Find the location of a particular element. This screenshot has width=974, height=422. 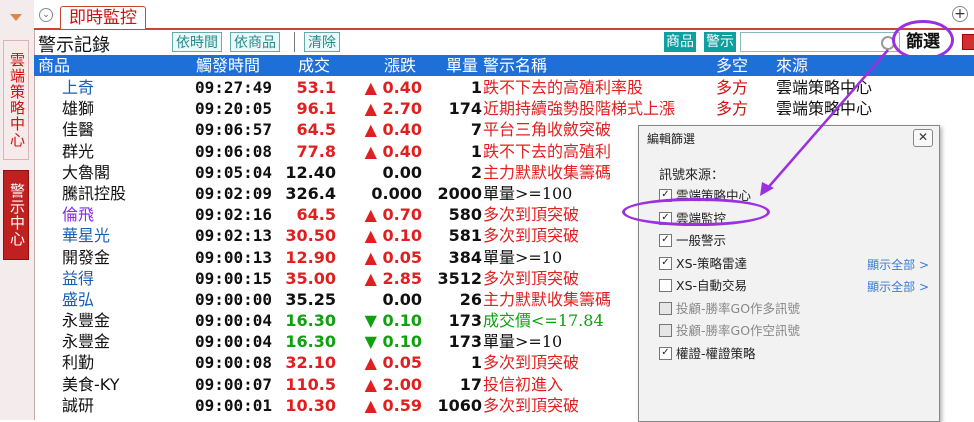

panel-titlebar: ⌄ 即時監控 + is located at coordinates (504, 15).